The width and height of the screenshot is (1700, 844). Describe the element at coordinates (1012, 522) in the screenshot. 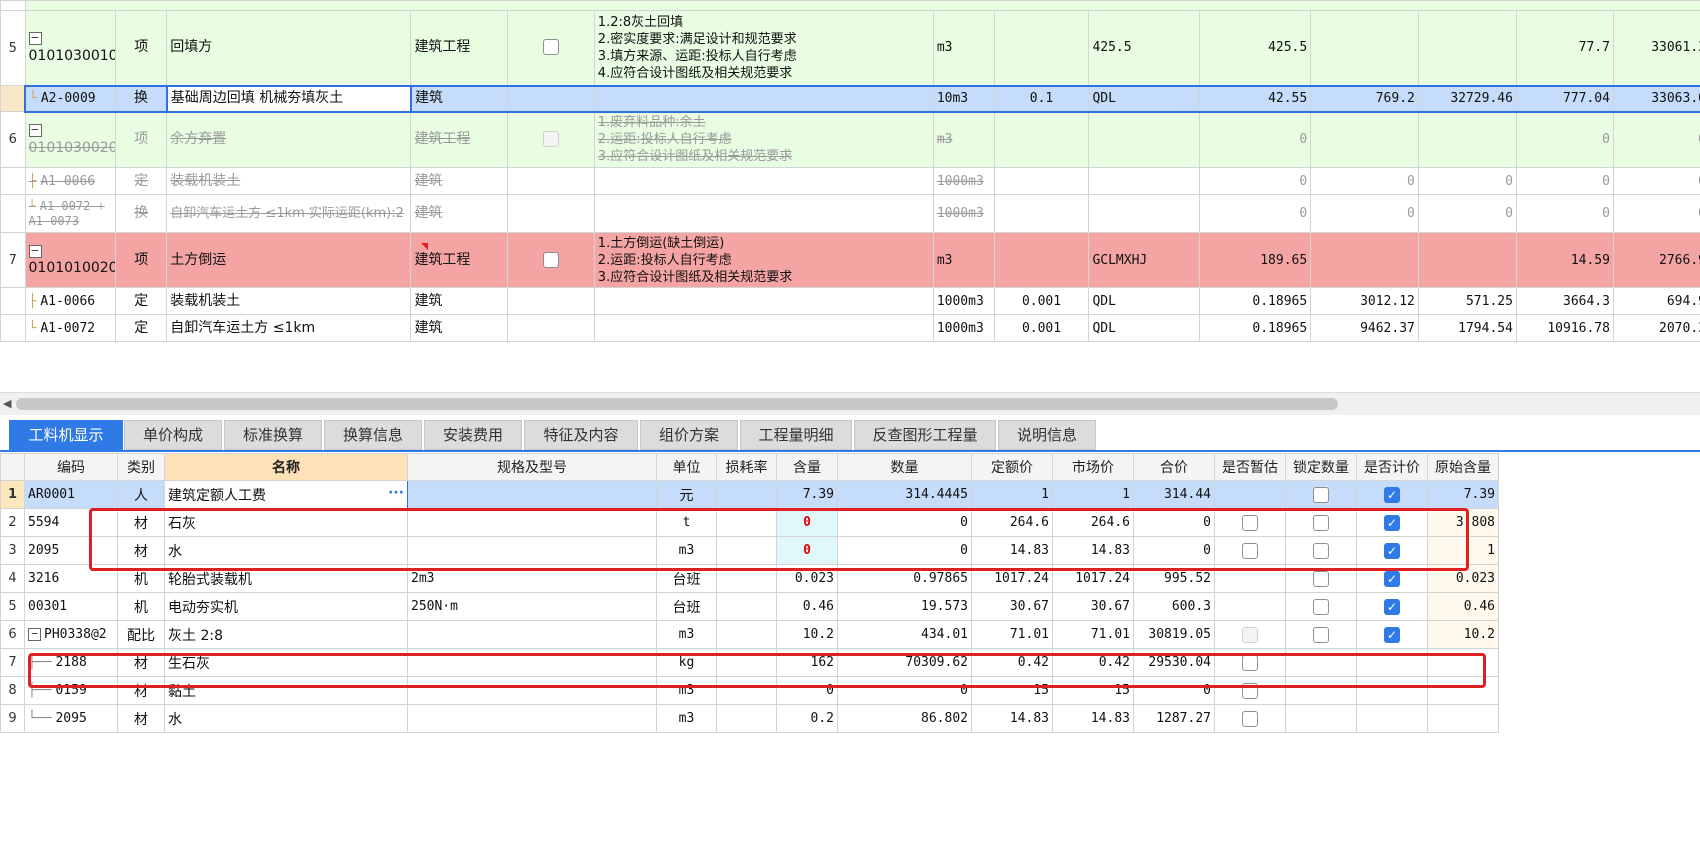

I see `quota-price-cell: 264.6` at that location.